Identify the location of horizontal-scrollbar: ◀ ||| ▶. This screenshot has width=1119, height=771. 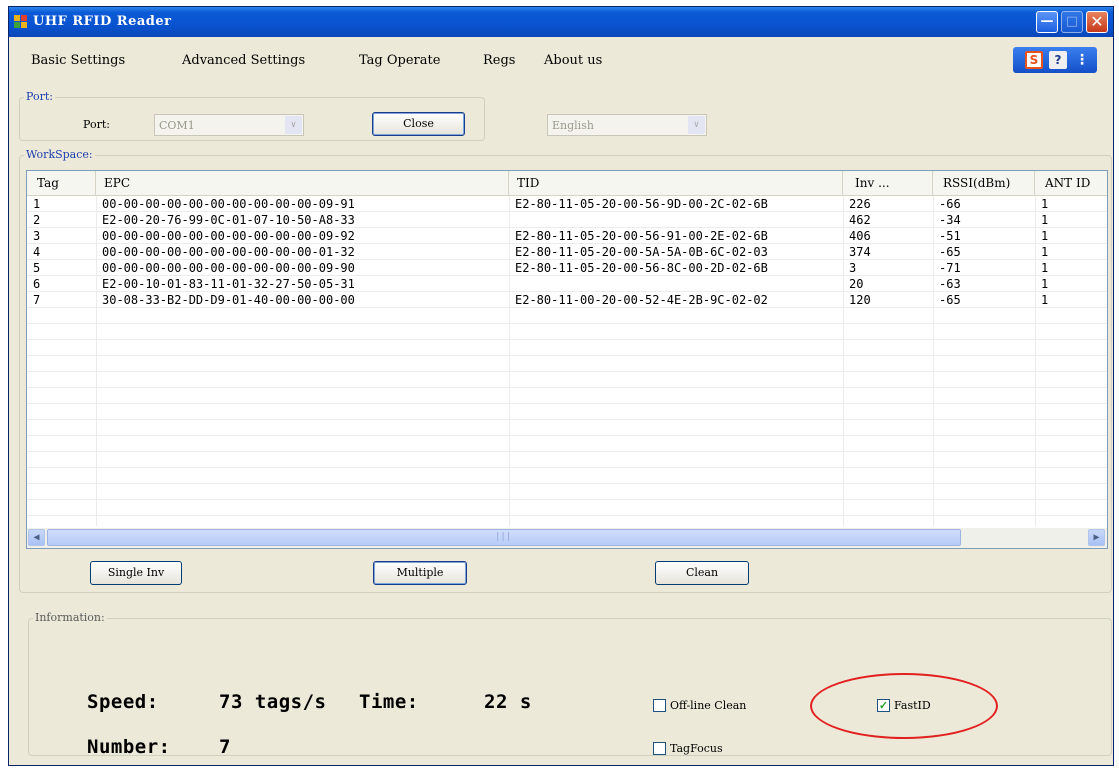
(567, 538).